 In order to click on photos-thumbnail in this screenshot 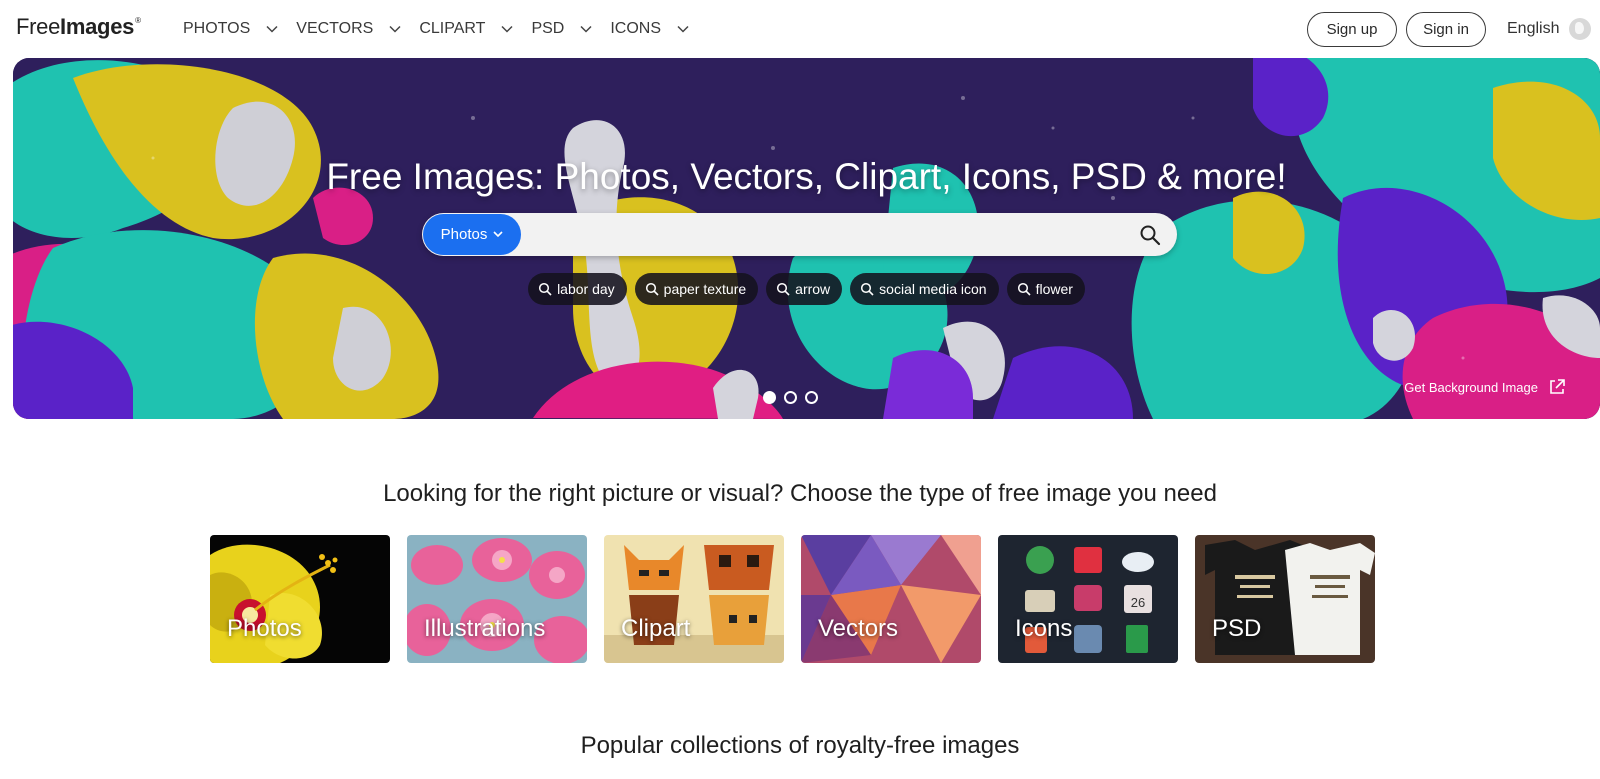, I will do `click(300, 599)`.